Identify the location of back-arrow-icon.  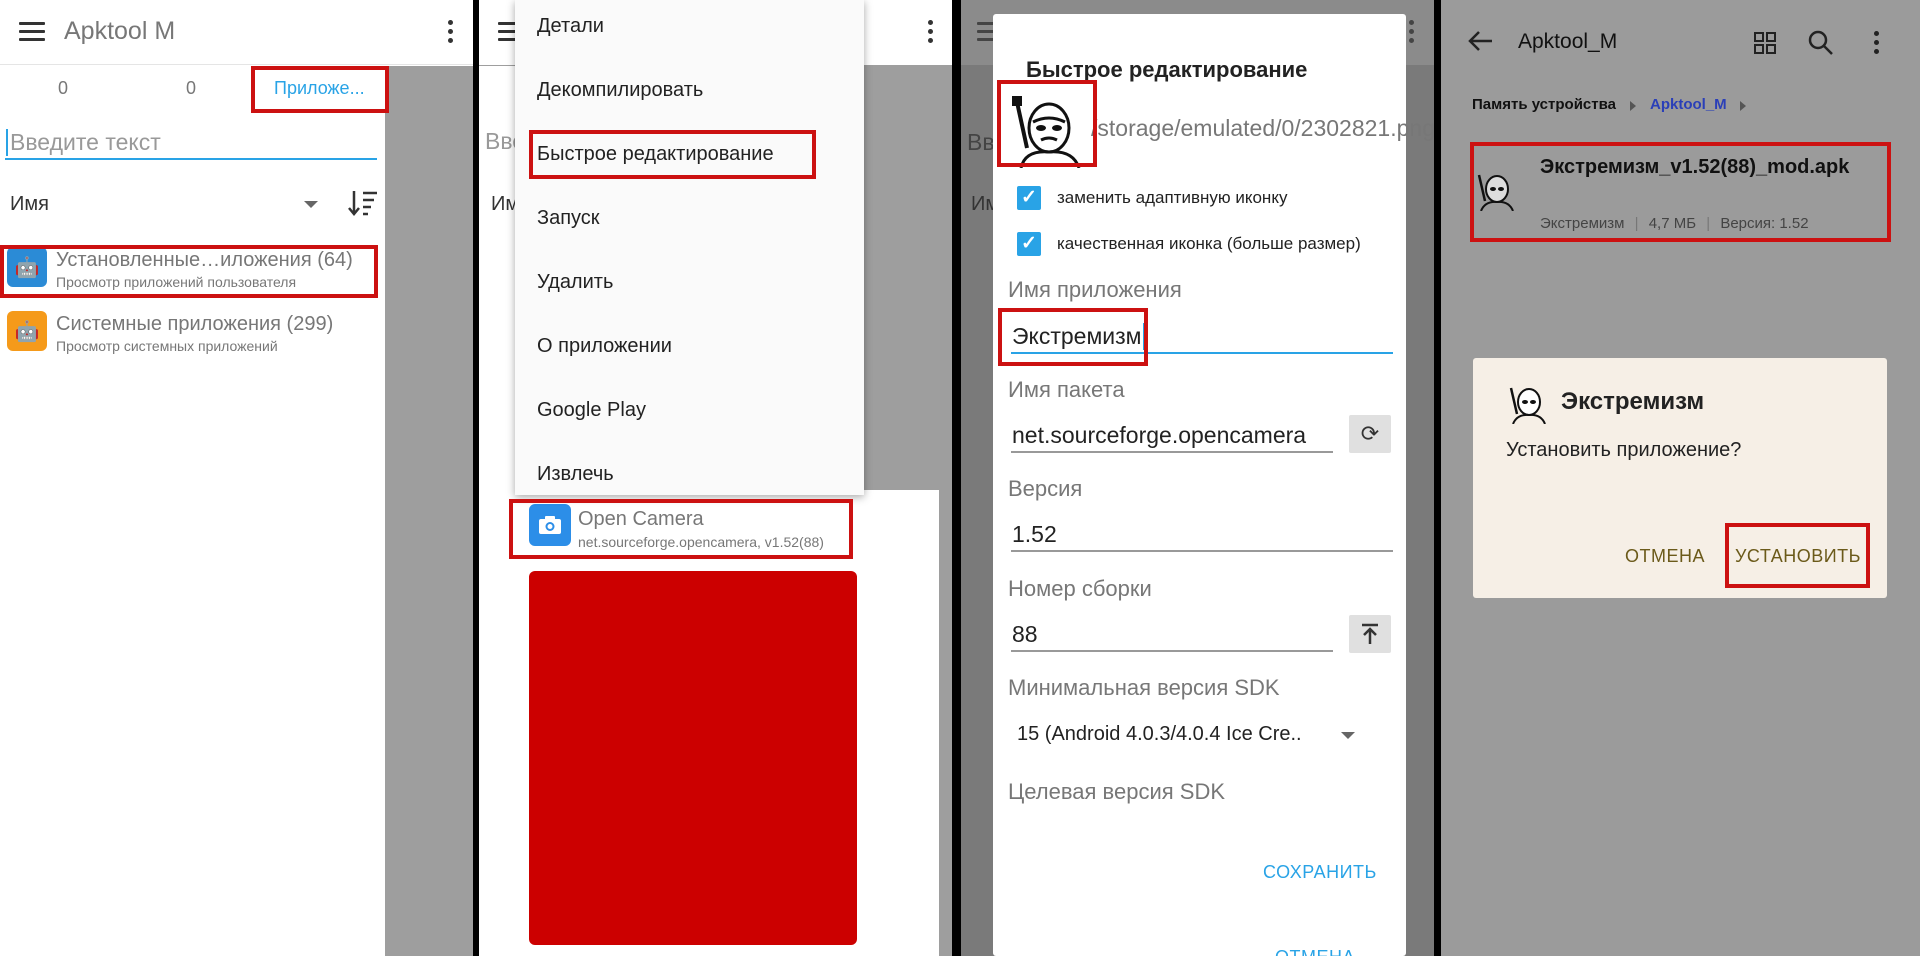
(1481, 41).